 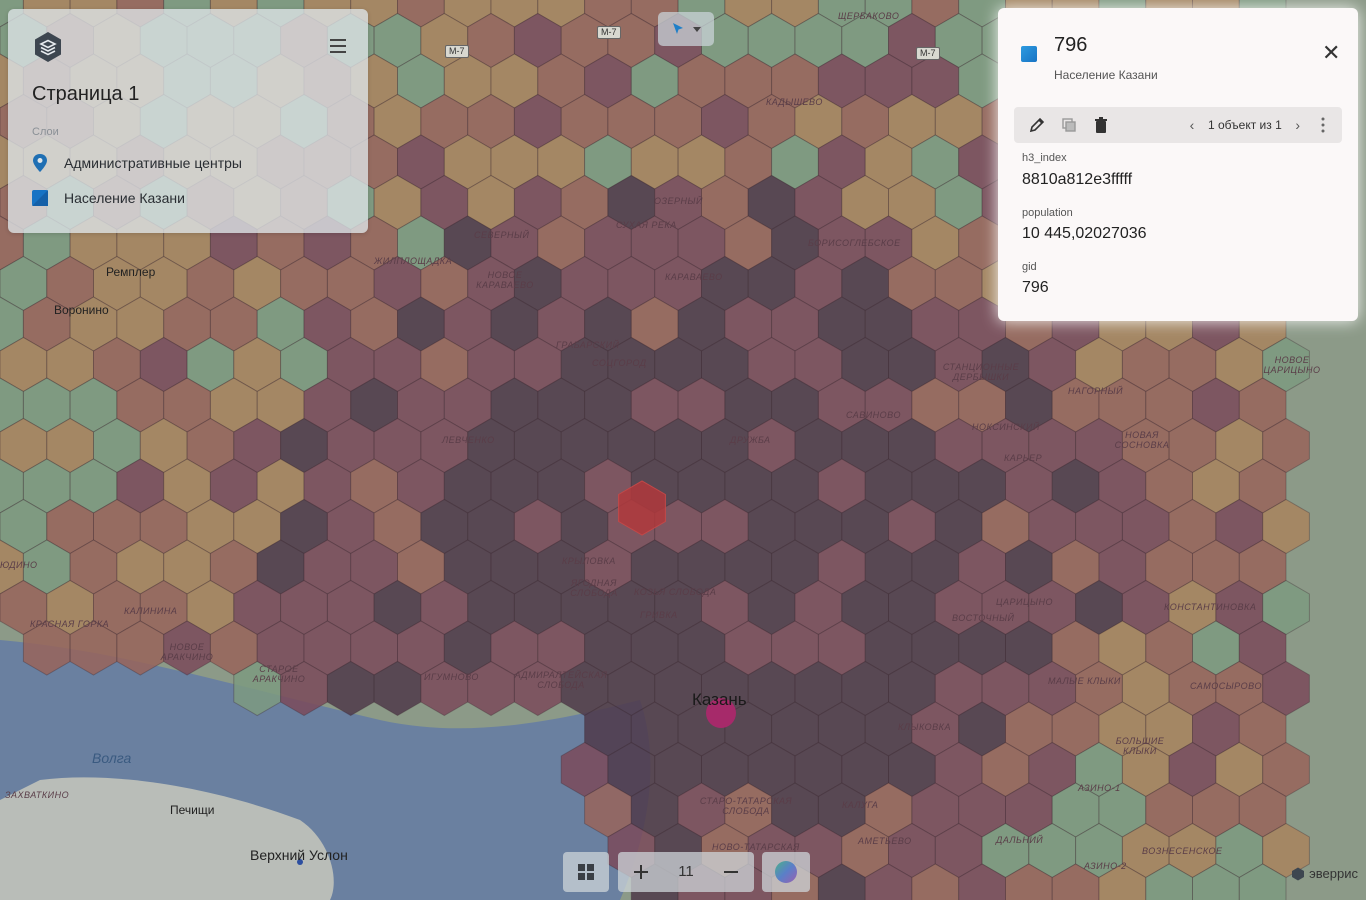 I want to click on district-label: МАЛЫЕ КЛЫКИ, so click(x=1084, y=681).